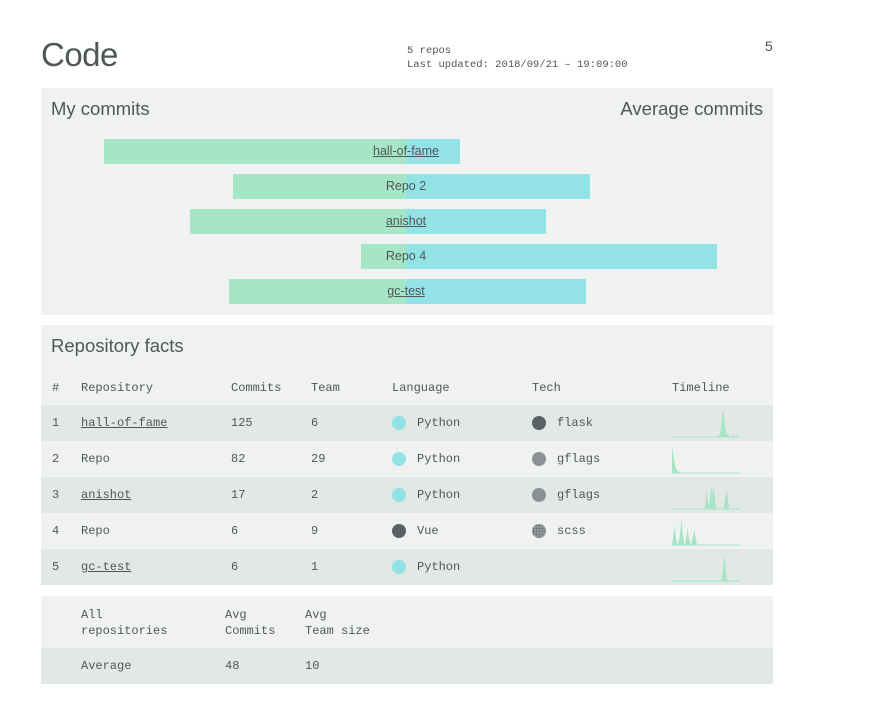 The image size is (880, 710). What do you see at coordinates (517, 65) in the screenshot?
I see `last-updated: Last updated: 2018/09/21 – 19:09:00` at bounding box center [517, 65].